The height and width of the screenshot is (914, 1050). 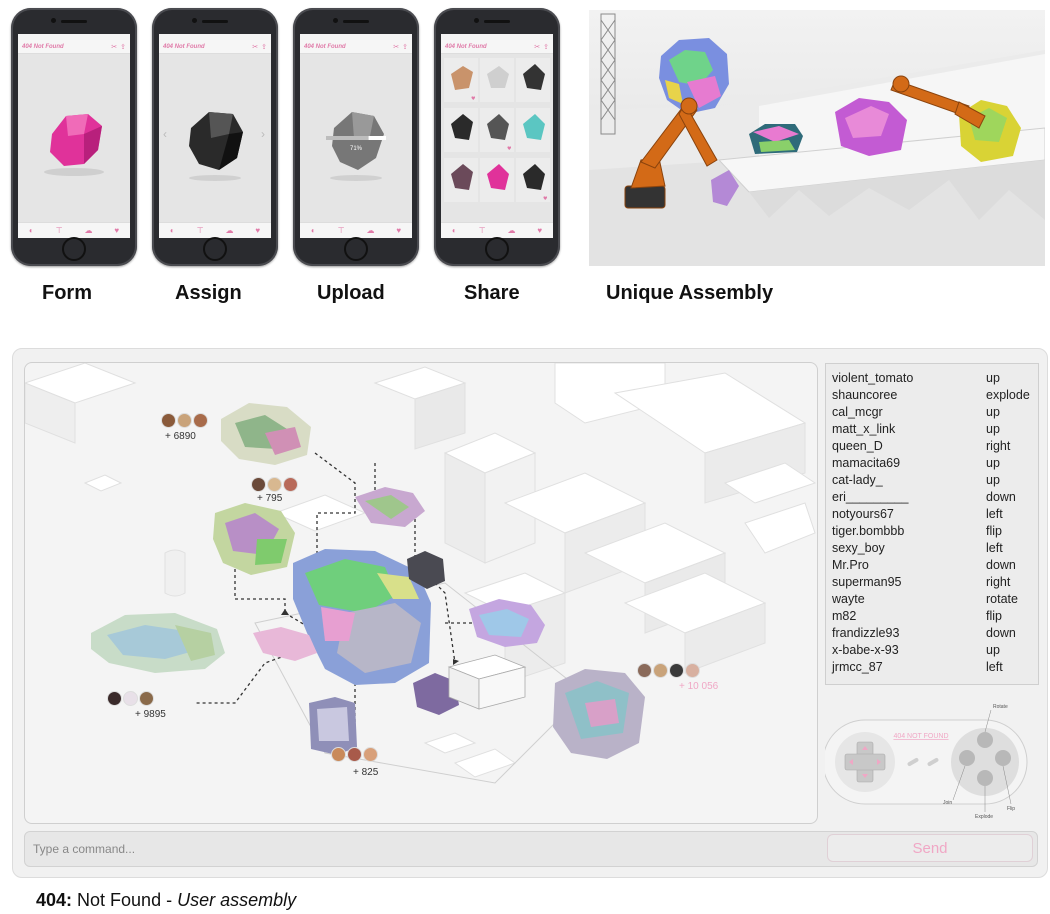 I want to click on caption-code: 404:, so click(x=54, y=900).